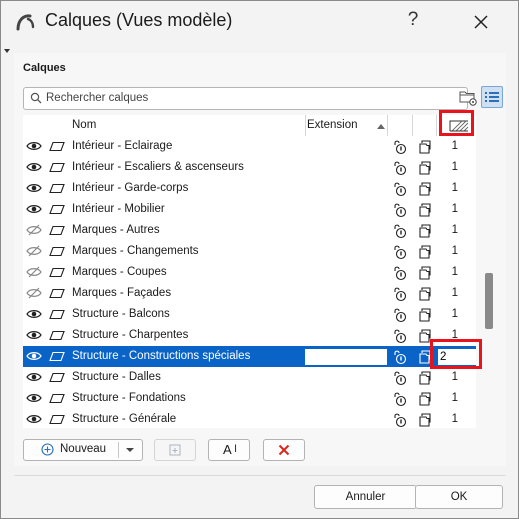 The height and width of the screenshot is (519, 519). I want to click on layer-row: Marques - Façades 1, so click(249, 293).